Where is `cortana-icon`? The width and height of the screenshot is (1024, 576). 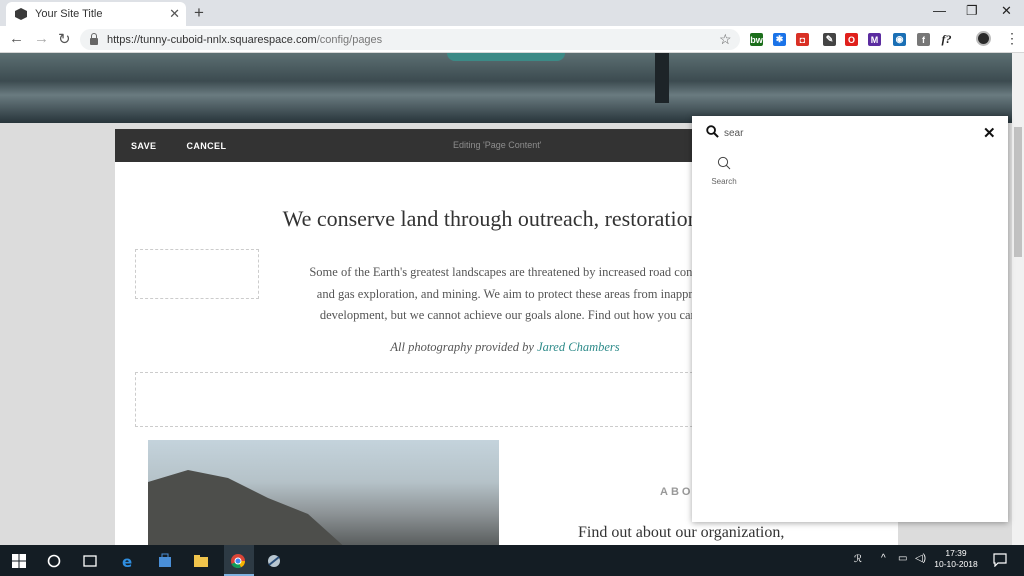 cortana-icon is located at coordinates (54, 561).